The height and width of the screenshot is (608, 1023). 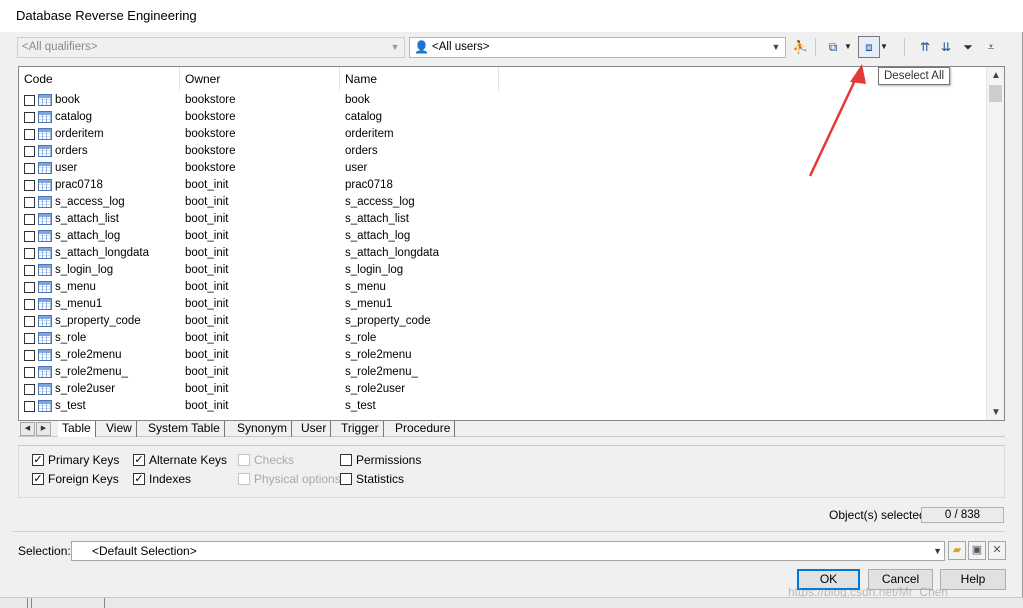 What do you see at coordinates (499, 185) in the screenshot?
I see `table-row: prac0718 boot_init prac0718` at bounding box center [499, 185].